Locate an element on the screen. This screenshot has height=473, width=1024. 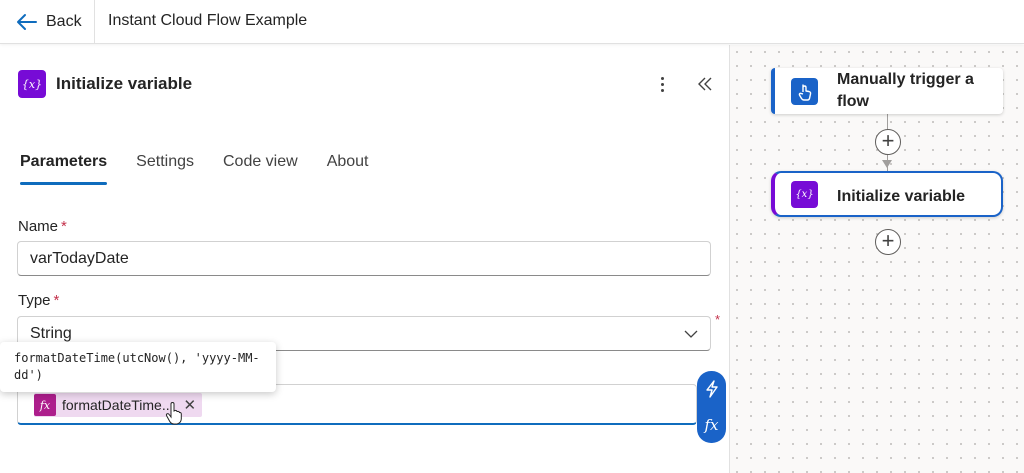
chevron-down-icon is located at coordinates (691, 334).